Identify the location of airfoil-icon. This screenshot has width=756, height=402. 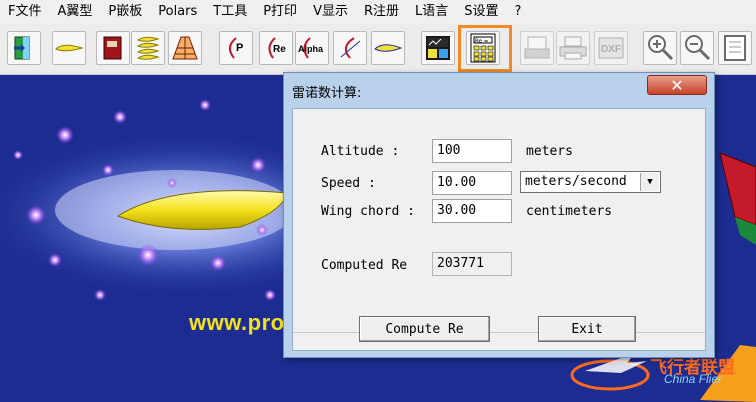
(69, 48).